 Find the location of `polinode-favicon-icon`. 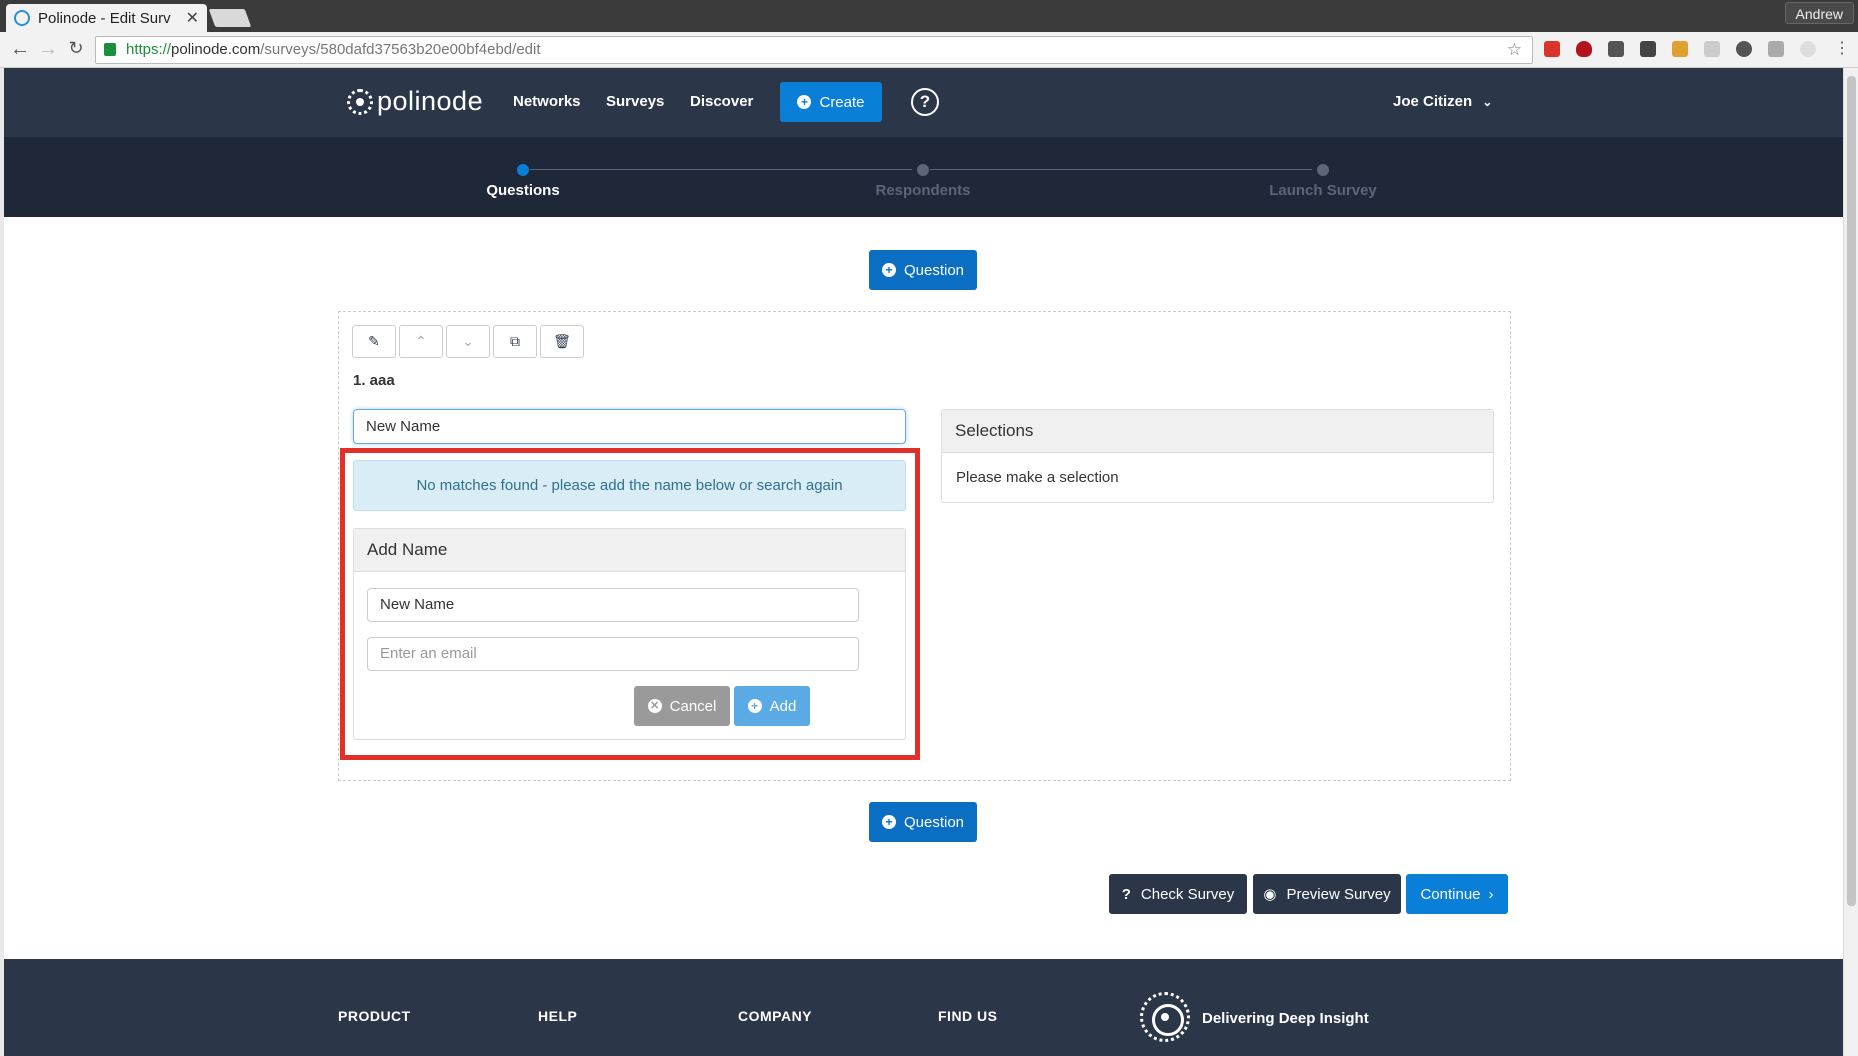

polinode-favicon-icon is located at coordinates (22, 18).